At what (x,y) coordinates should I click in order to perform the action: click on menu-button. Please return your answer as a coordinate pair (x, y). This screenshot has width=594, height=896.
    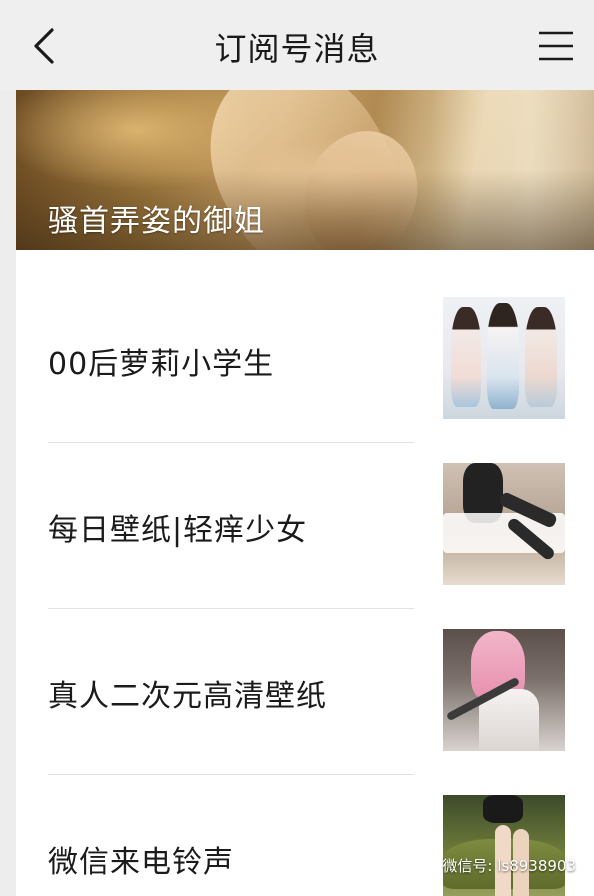
    Looking at the image, I should click on (556, 46).